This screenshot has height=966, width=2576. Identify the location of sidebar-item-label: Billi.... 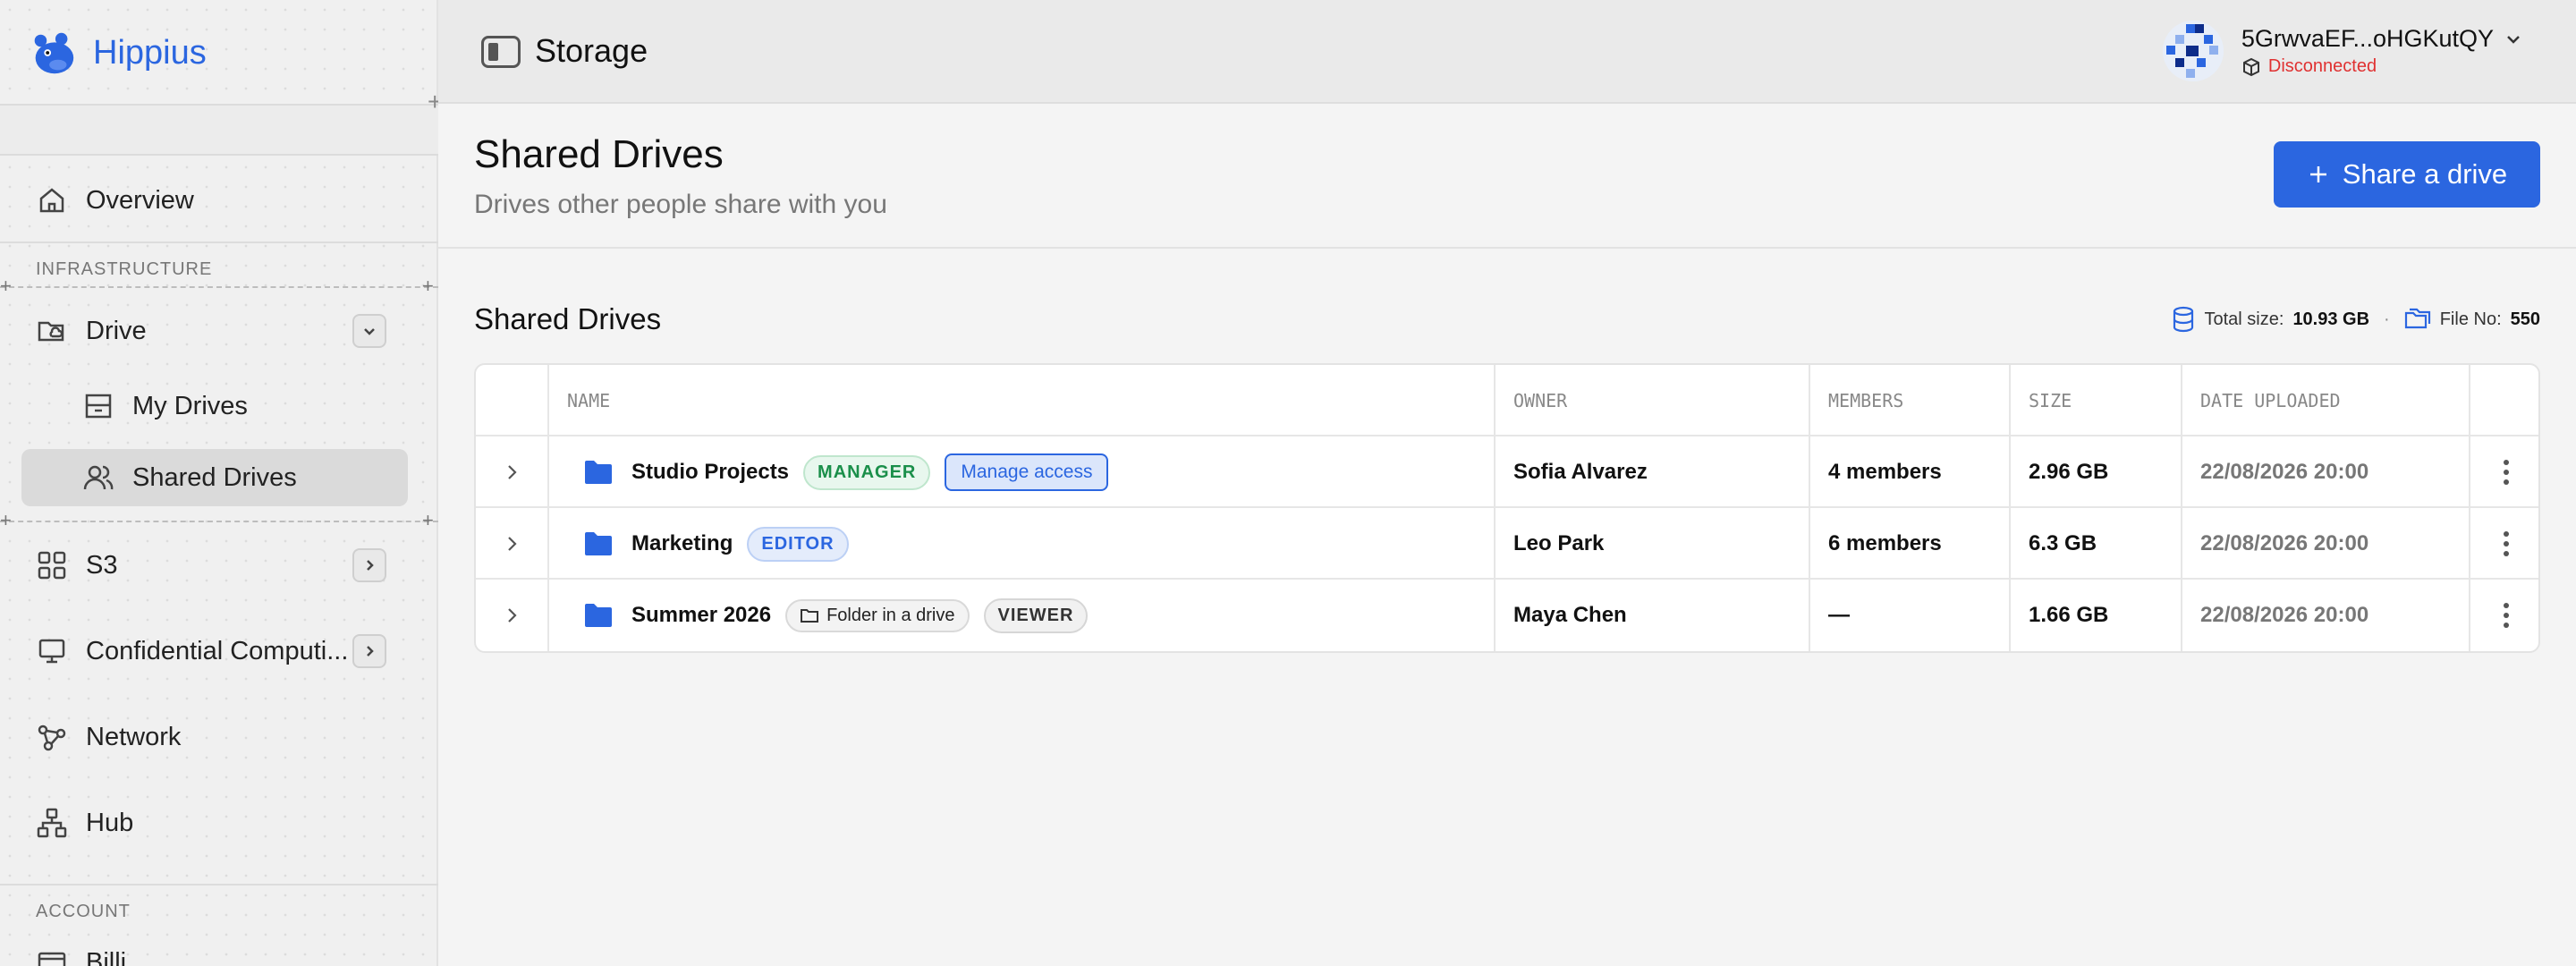
(117, 956).